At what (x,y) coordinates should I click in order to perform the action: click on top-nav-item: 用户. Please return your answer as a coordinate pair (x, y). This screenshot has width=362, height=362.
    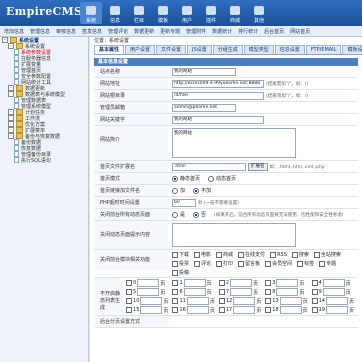
    Looking at the image, I should click on (187, 13).